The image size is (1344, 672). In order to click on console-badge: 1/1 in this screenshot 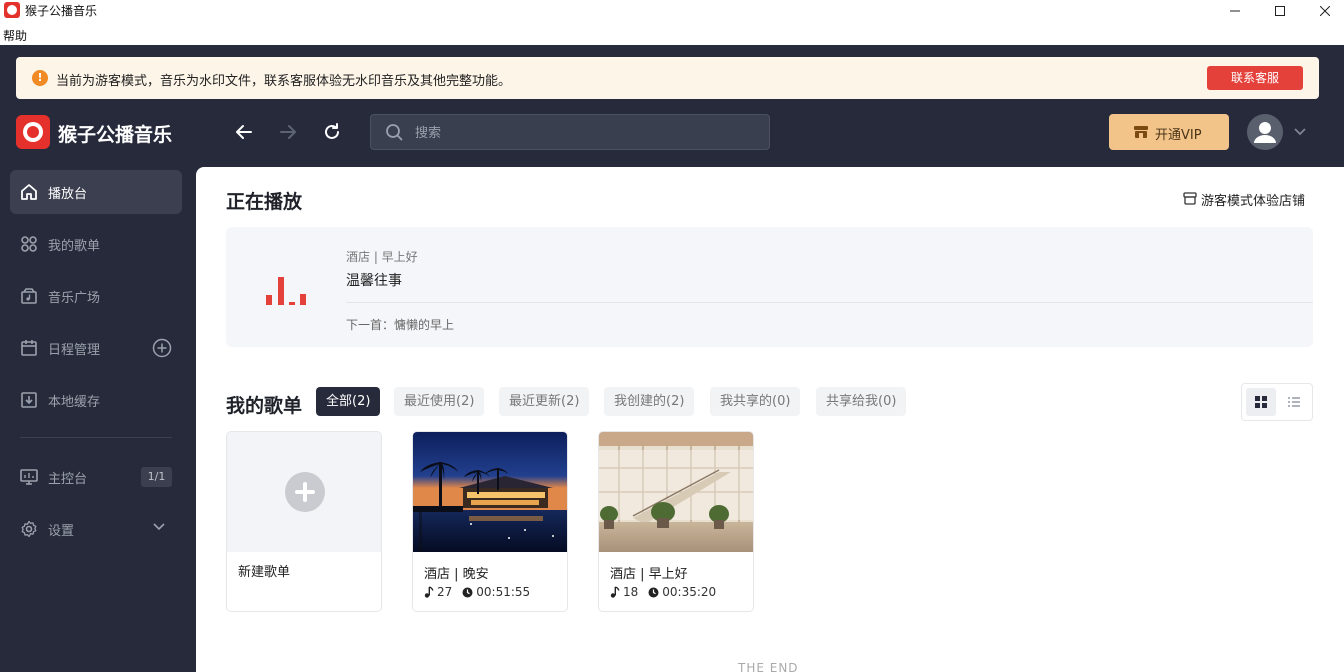, I will do `click(156, 477)`.